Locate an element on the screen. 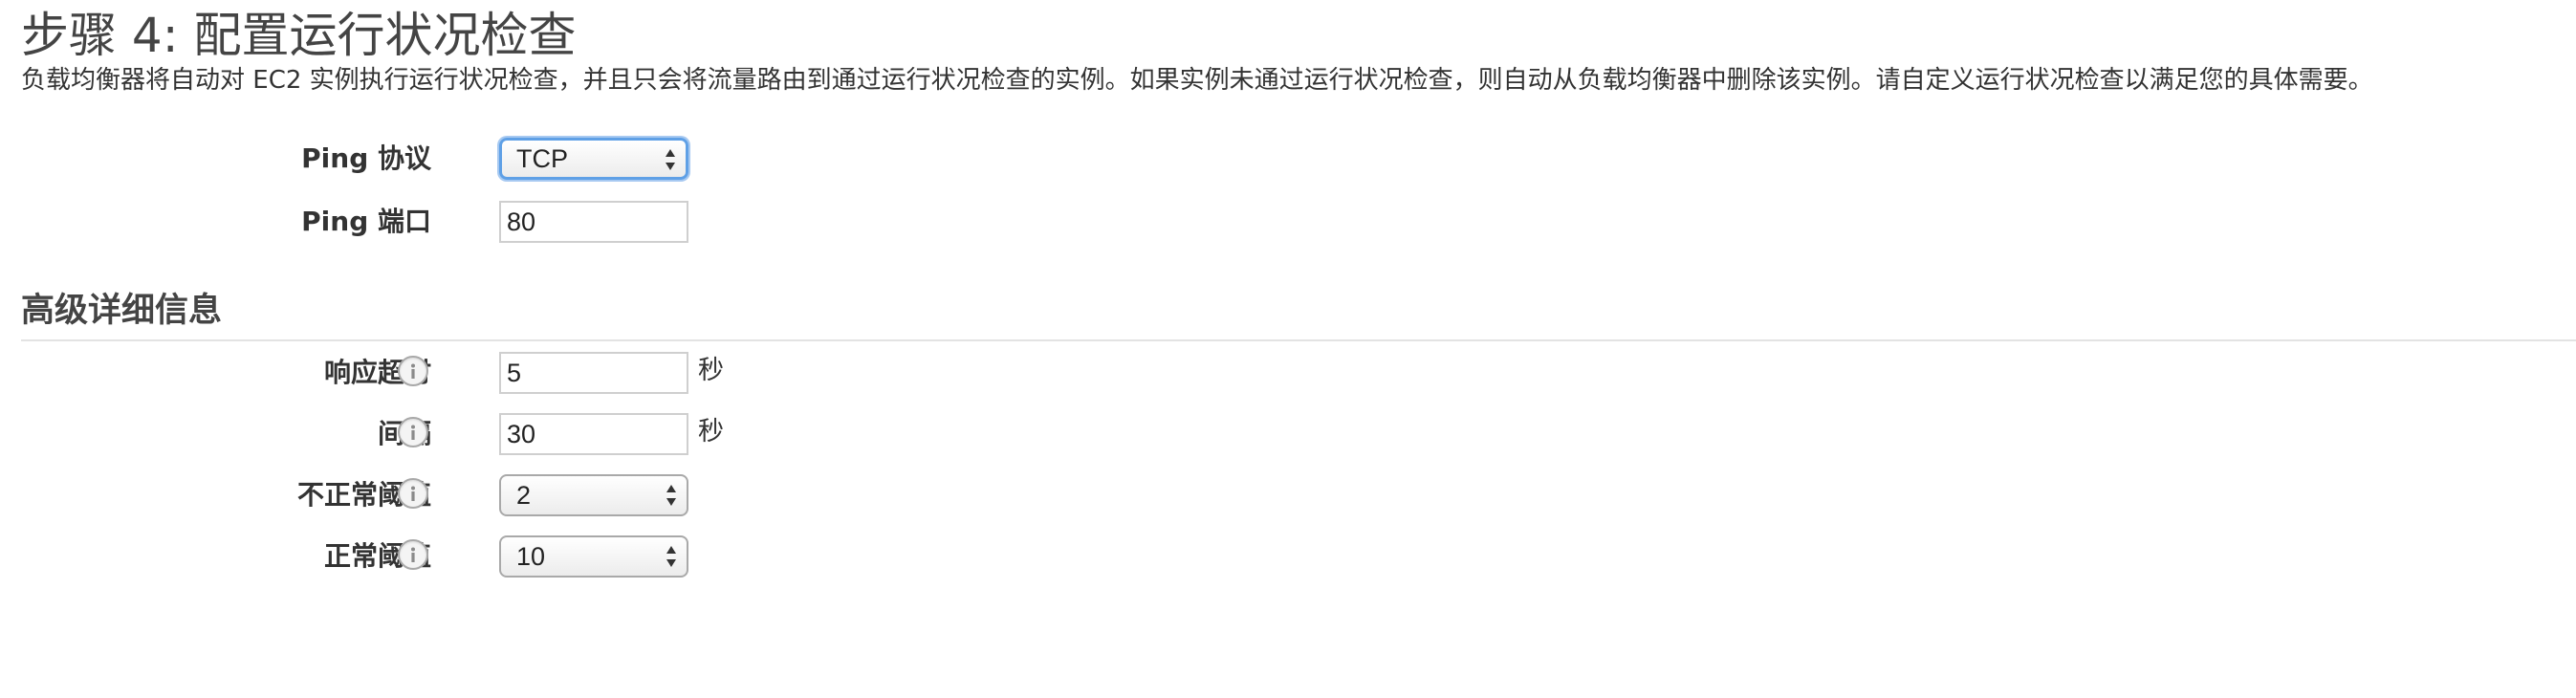 The image size is (2576, 698). interval-unit: 秒 is located at coordinates (711, 432).